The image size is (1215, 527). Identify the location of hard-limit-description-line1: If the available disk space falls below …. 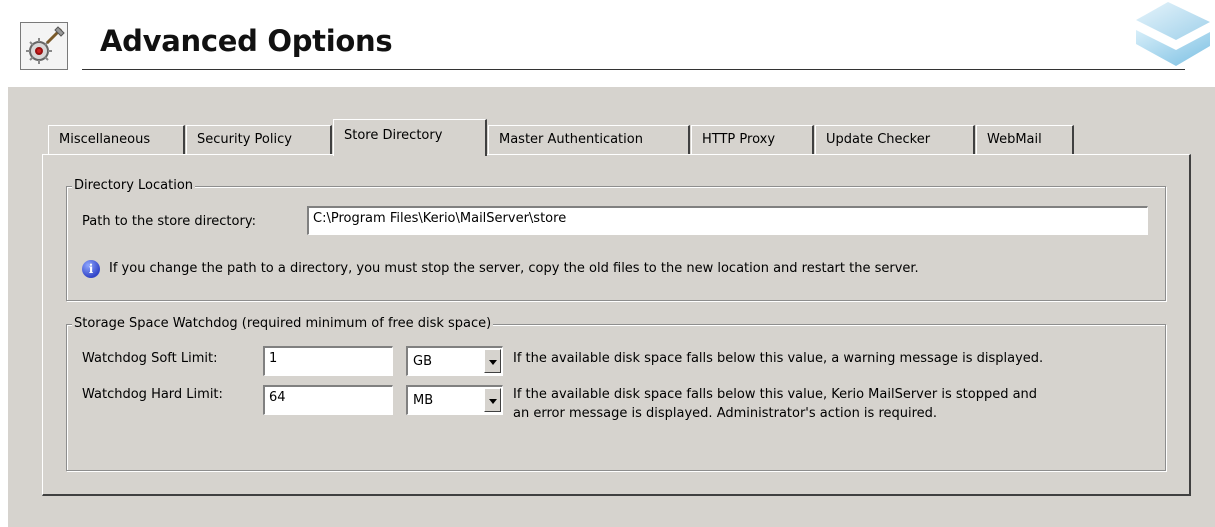
(775, 394).